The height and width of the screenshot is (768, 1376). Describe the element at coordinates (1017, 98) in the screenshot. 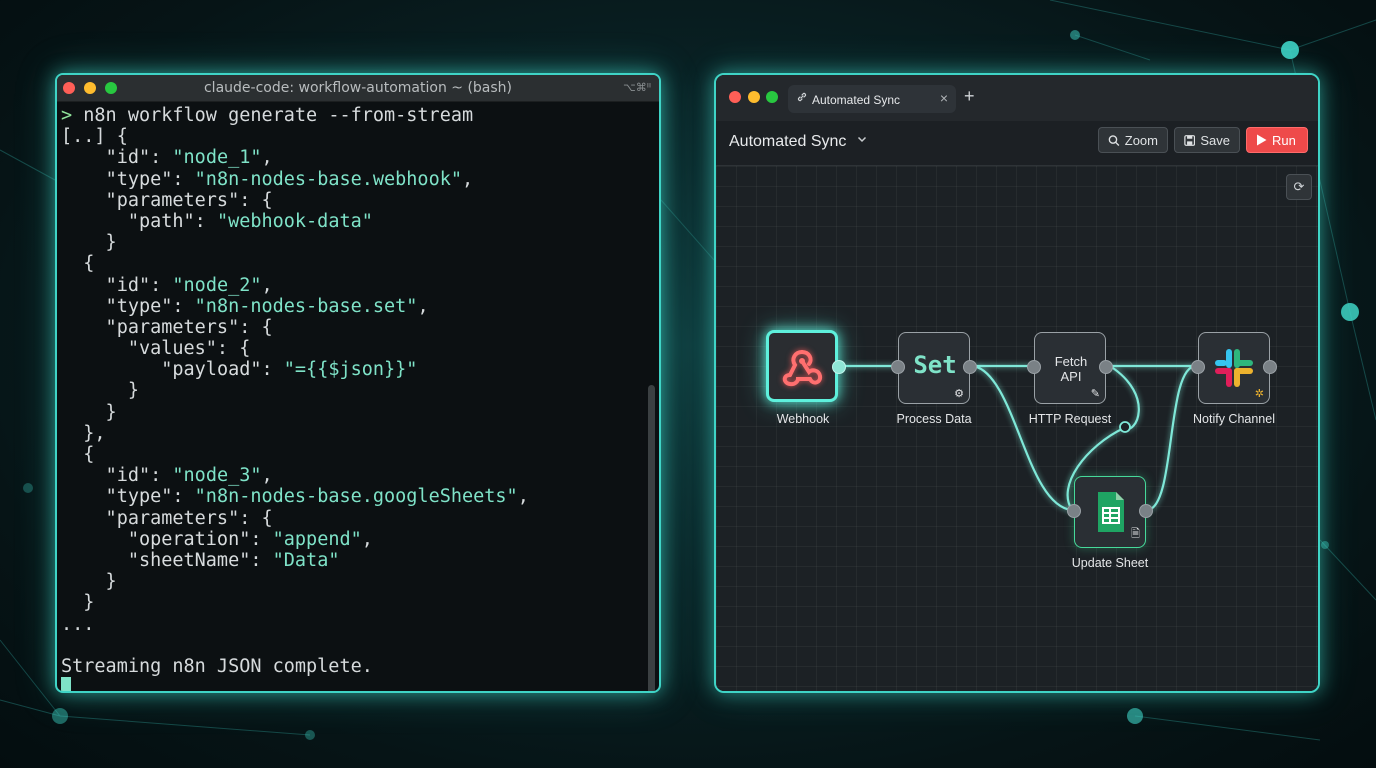

I see `browser-tabbar: Automated Sync × +` at that location.